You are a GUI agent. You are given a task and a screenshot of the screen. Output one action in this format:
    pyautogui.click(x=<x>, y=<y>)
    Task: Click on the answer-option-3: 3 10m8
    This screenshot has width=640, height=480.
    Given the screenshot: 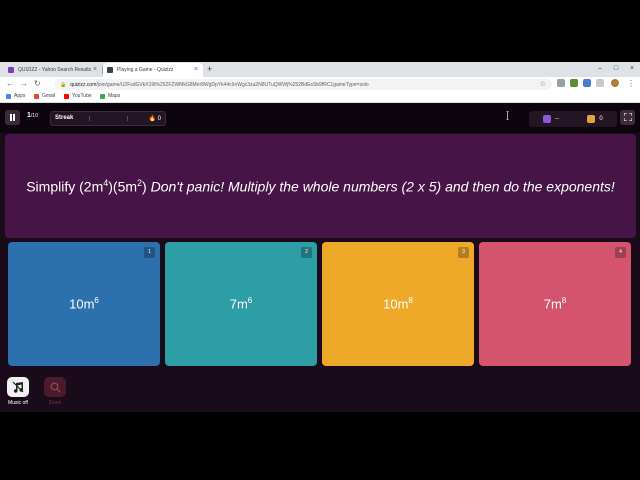 What is the action you would take?
    pyautogui.click(x=398, y=304)
    